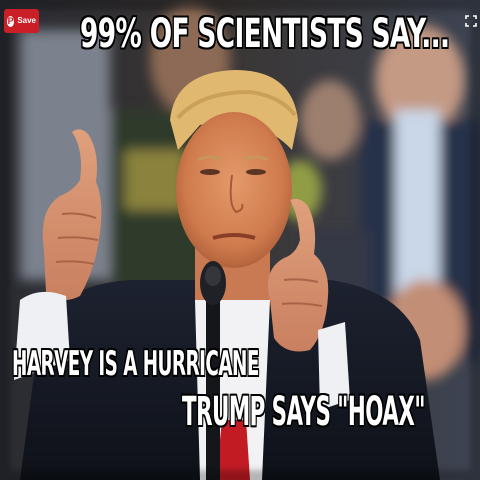  Describe the element at coordinates (26, 20) in the screenshot. I see `save-label: Save` at that location.